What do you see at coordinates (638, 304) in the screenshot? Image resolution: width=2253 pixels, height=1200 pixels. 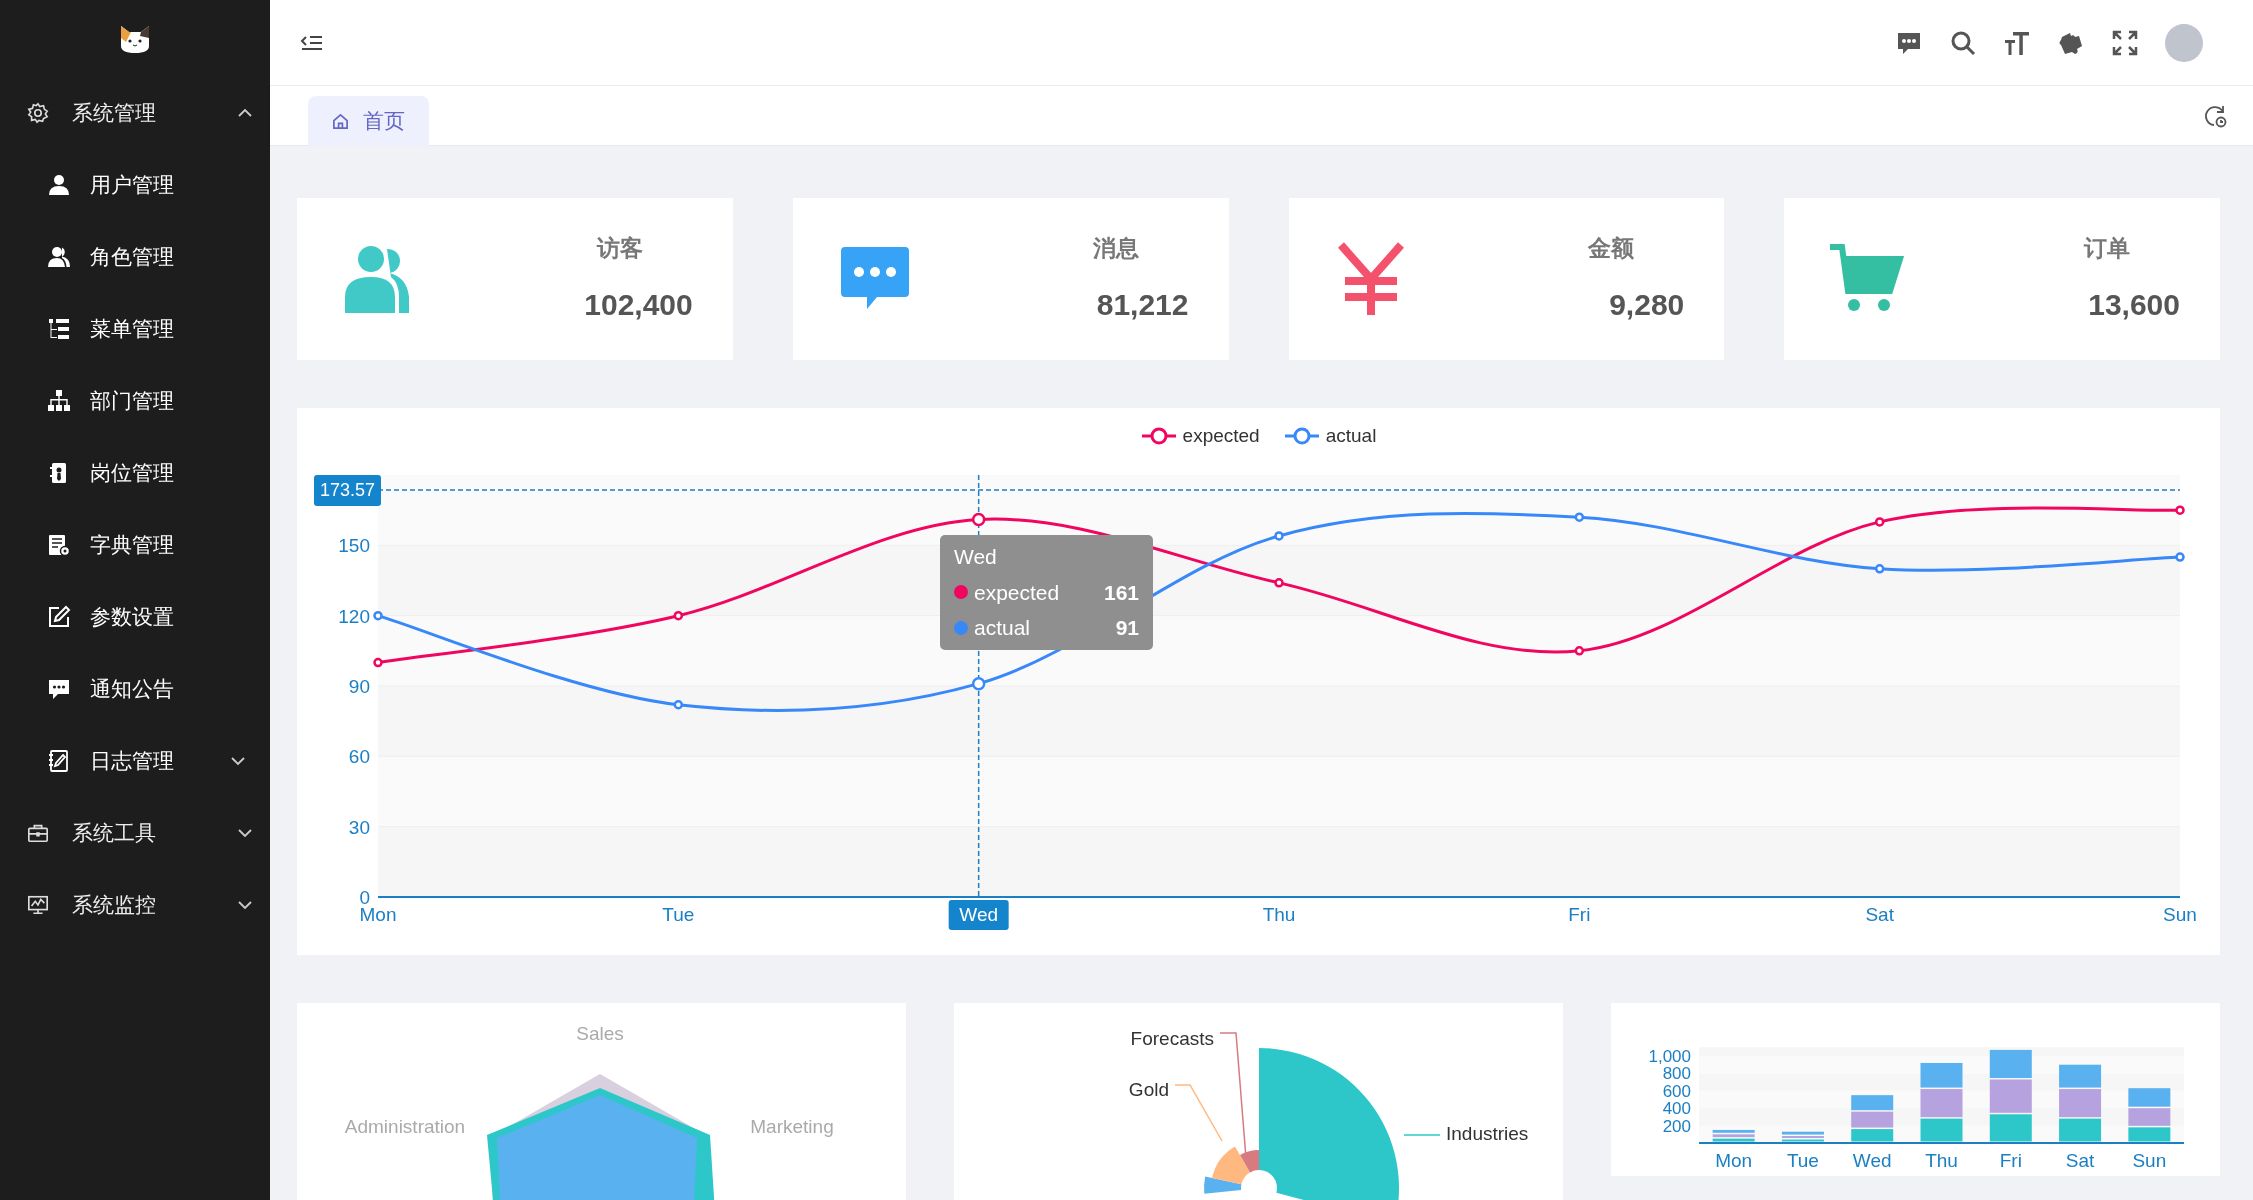 I see `stat-value: 102,400` at bounding box center [638, 304].